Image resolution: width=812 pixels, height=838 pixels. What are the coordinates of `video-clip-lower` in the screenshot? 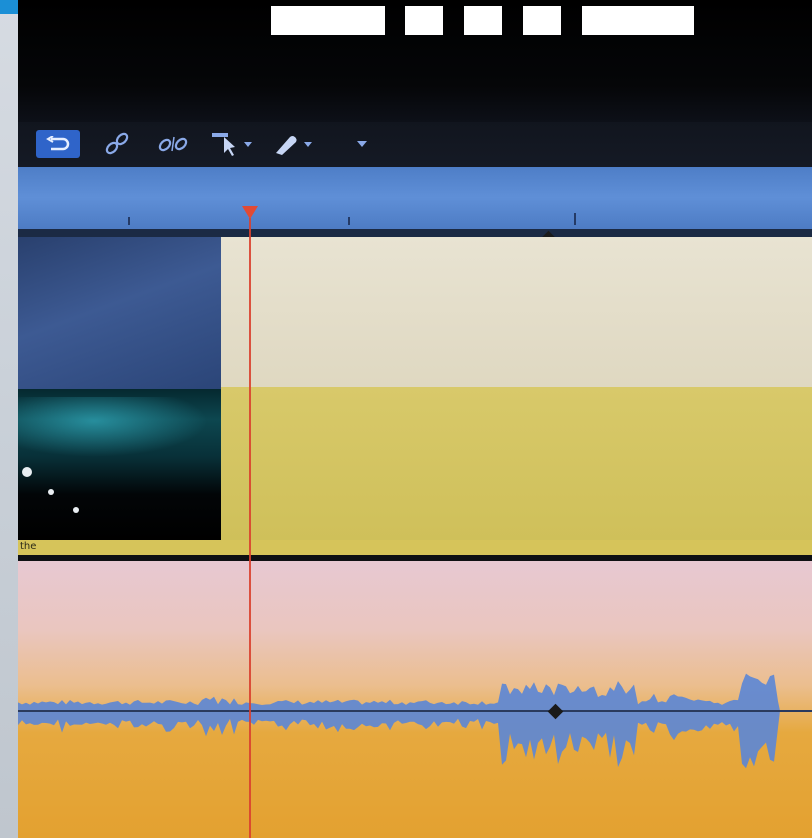 It's located at (516, 463).